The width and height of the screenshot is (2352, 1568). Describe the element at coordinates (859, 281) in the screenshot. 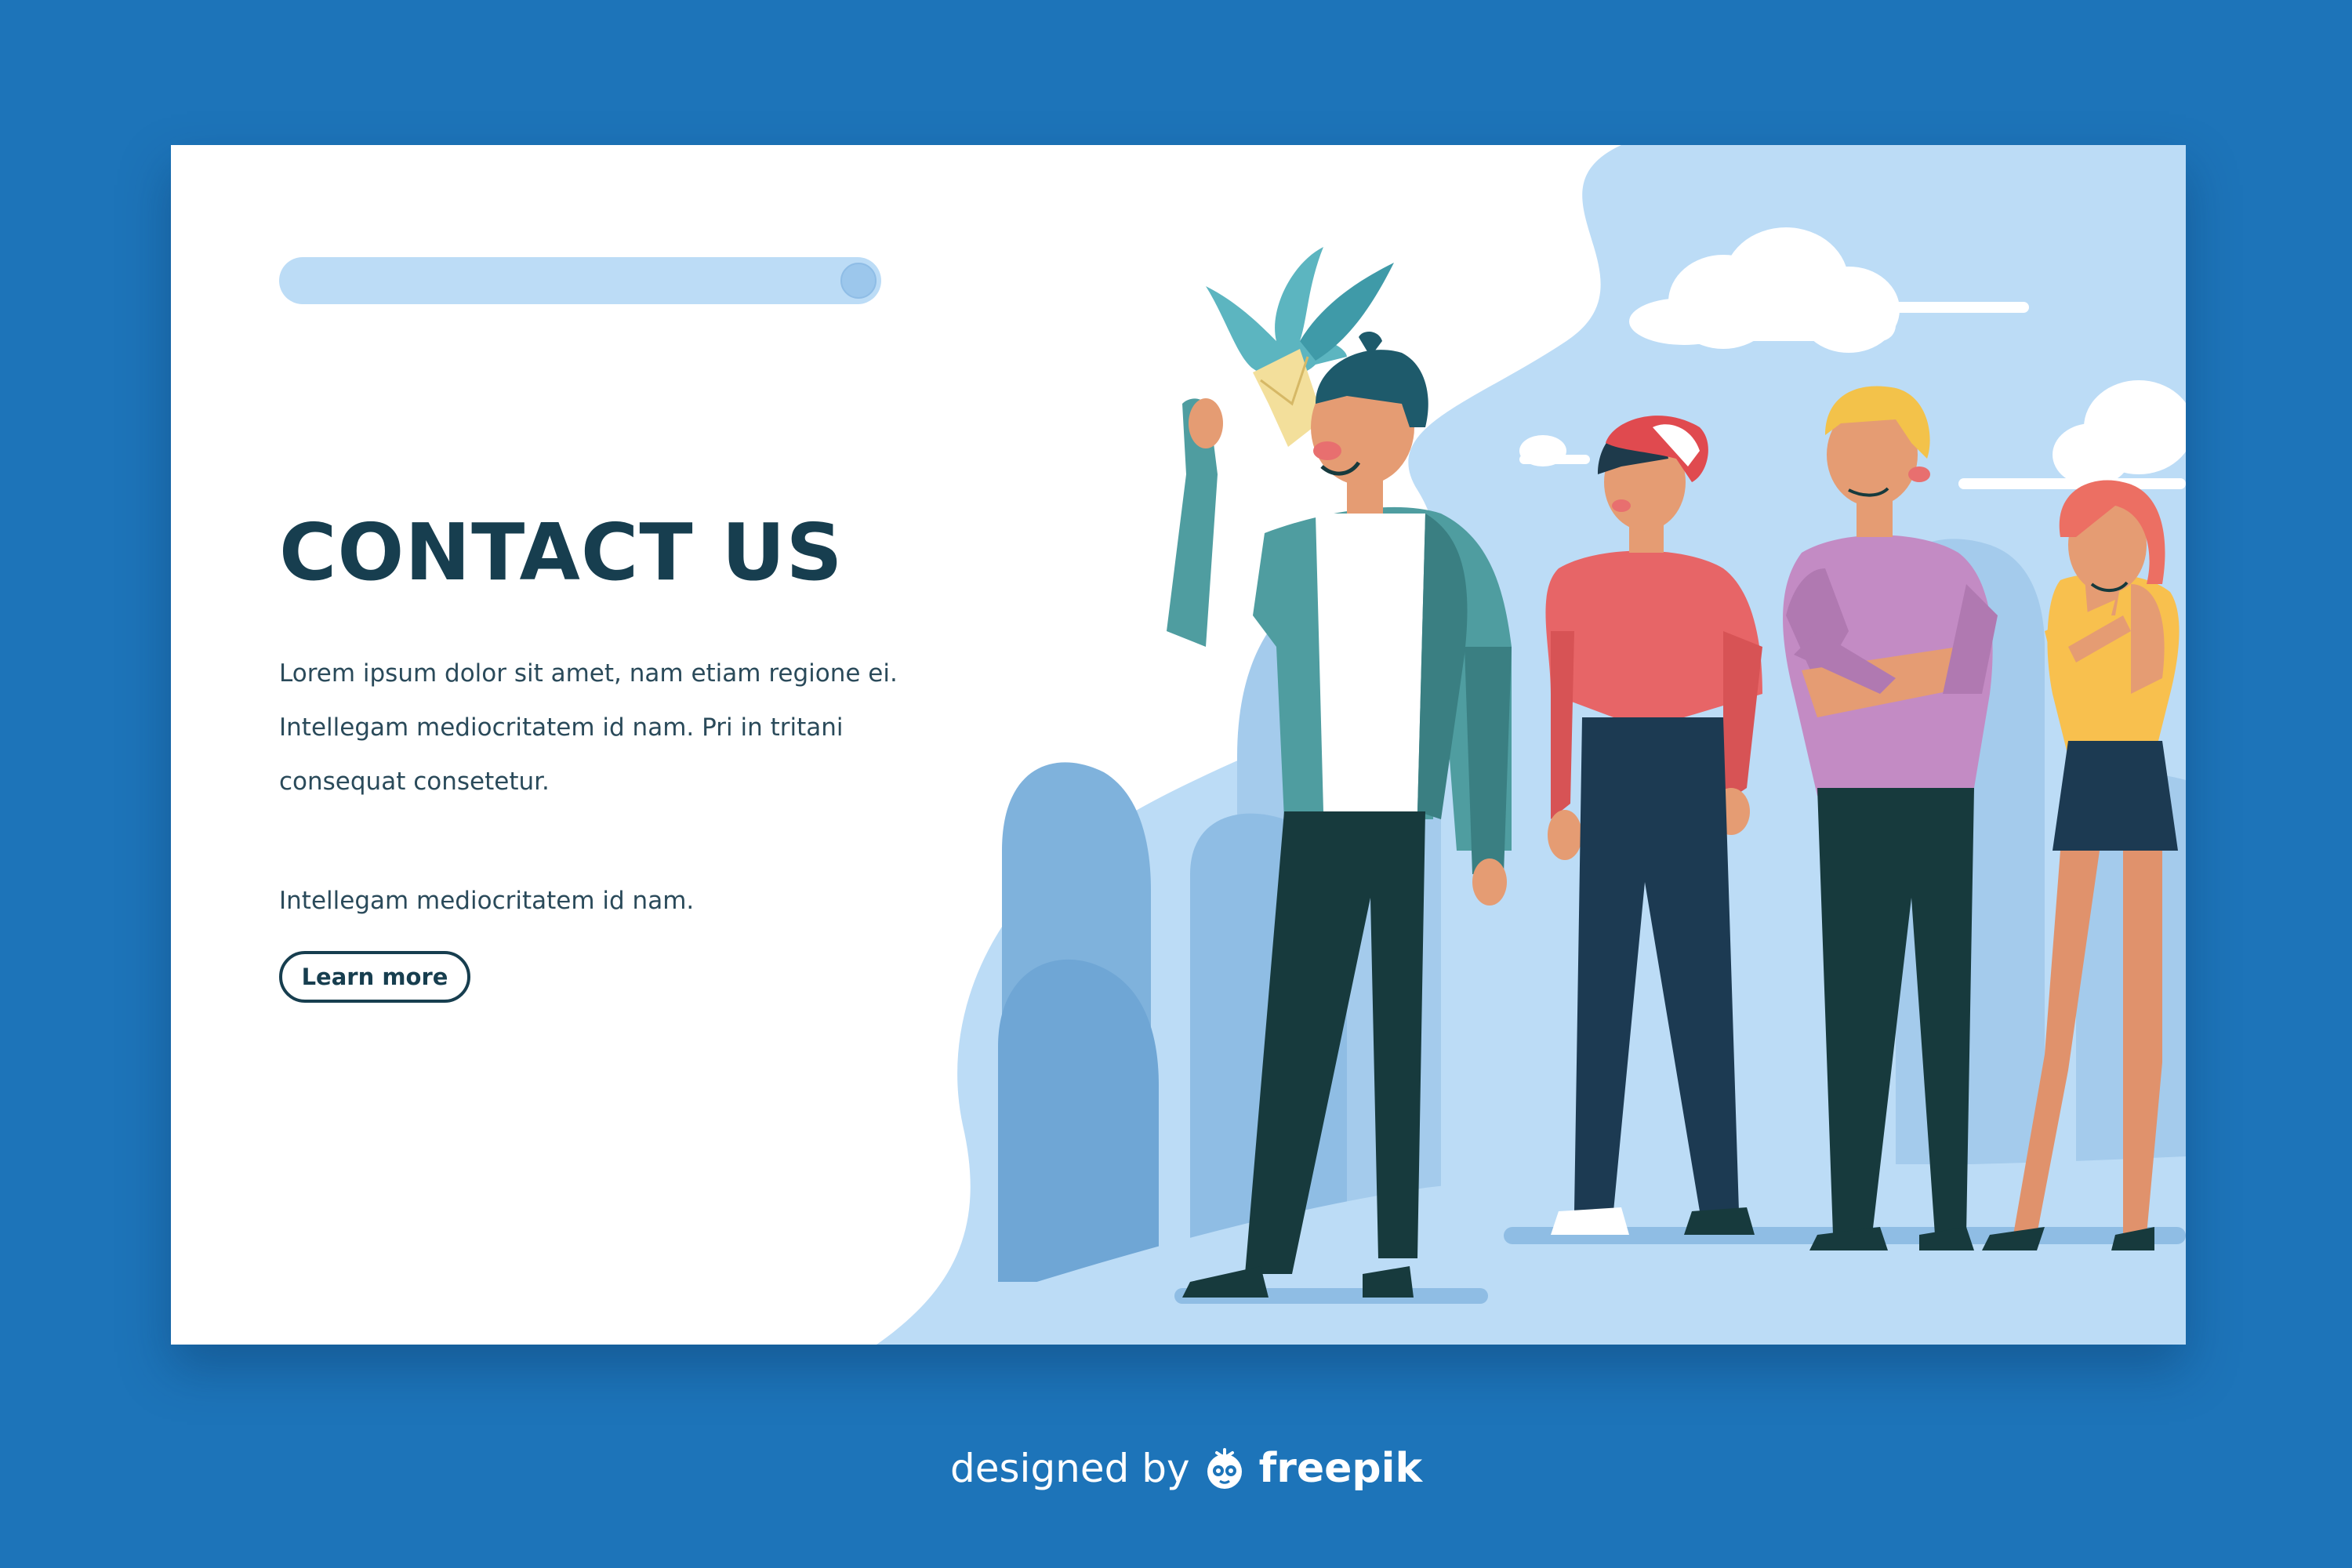

I see `search-button` at that location.